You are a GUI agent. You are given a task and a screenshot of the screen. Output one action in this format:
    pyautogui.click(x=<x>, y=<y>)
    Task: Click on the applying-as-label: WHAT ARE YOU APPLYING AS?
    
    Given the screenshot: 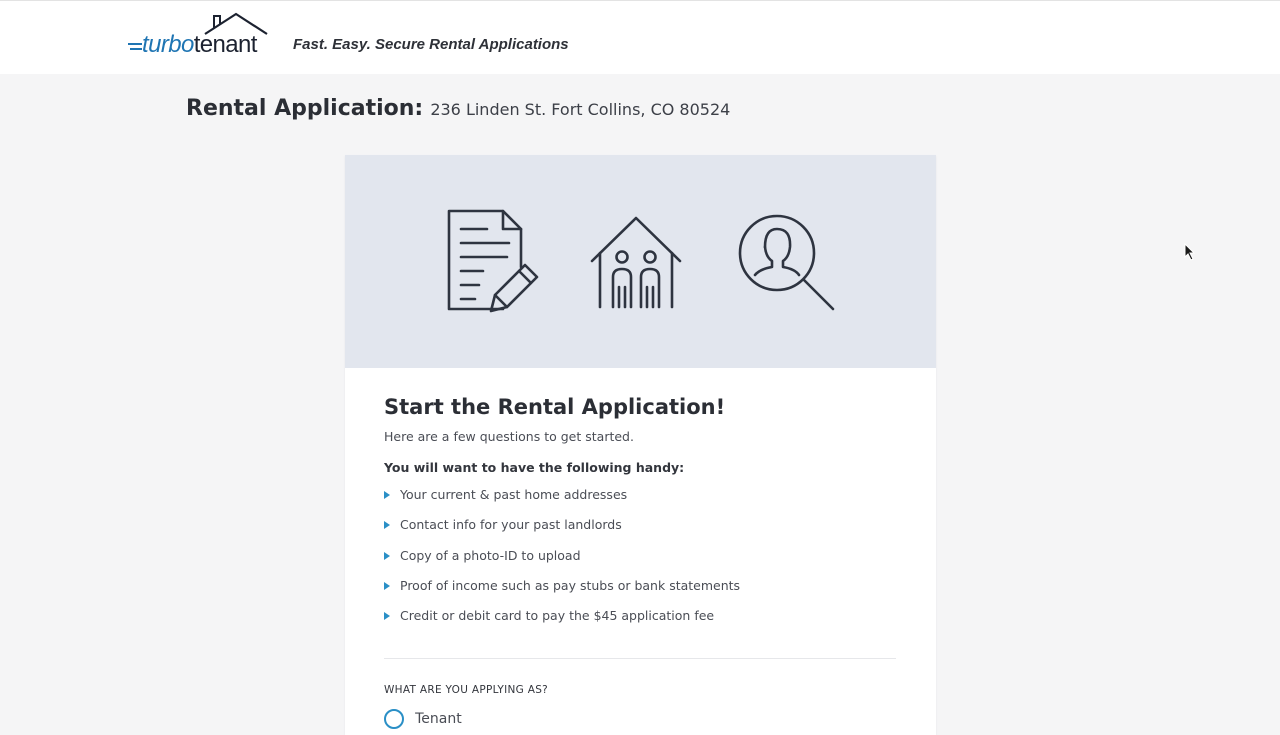 What is the action you would take?
    pyautogui.click(x=466, y=690)
    